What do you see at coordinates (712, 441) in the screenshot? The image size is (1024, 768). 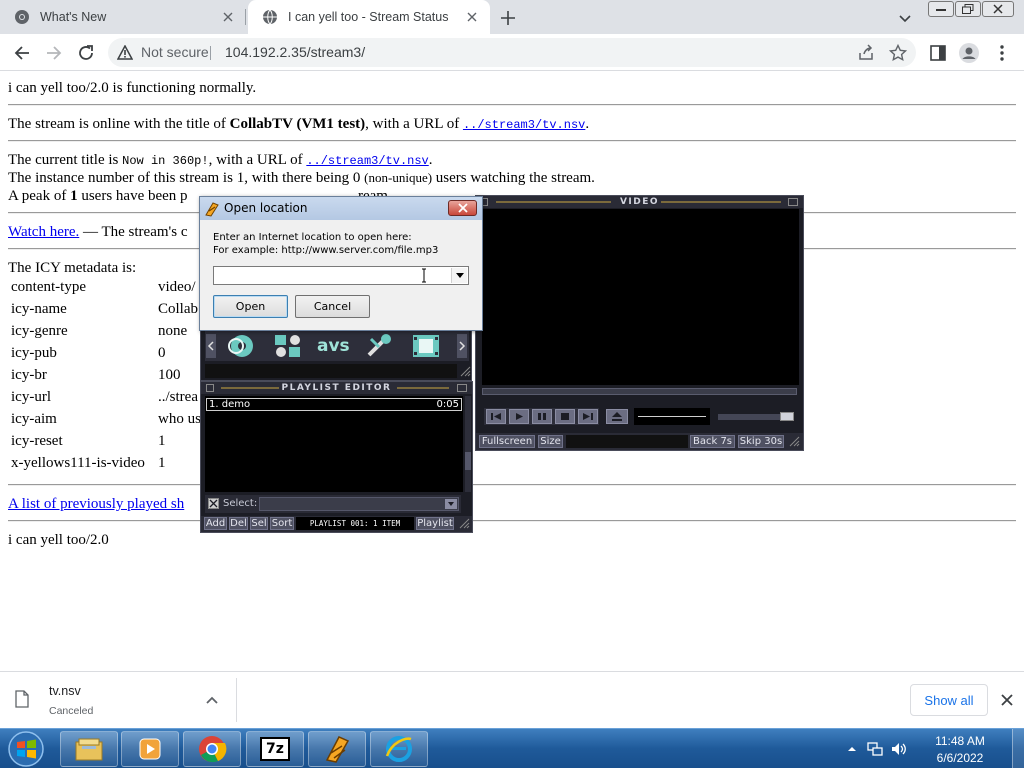 I see `back-7s-button: Back 7s` at bounding box center [712, 441].